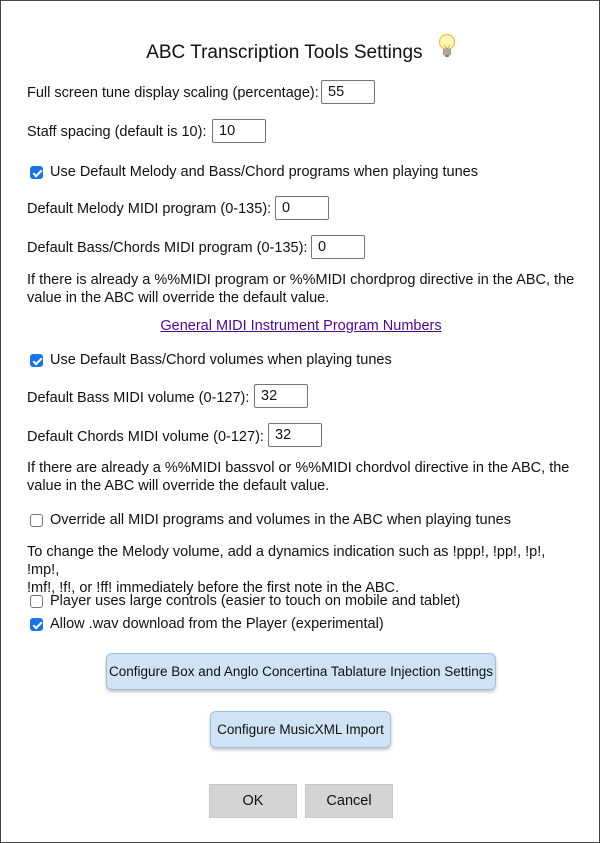  What do you see at coordinates (447, 49) in the screenshot?
I see `lightbulb-icon` at bounding box center [447, 49].